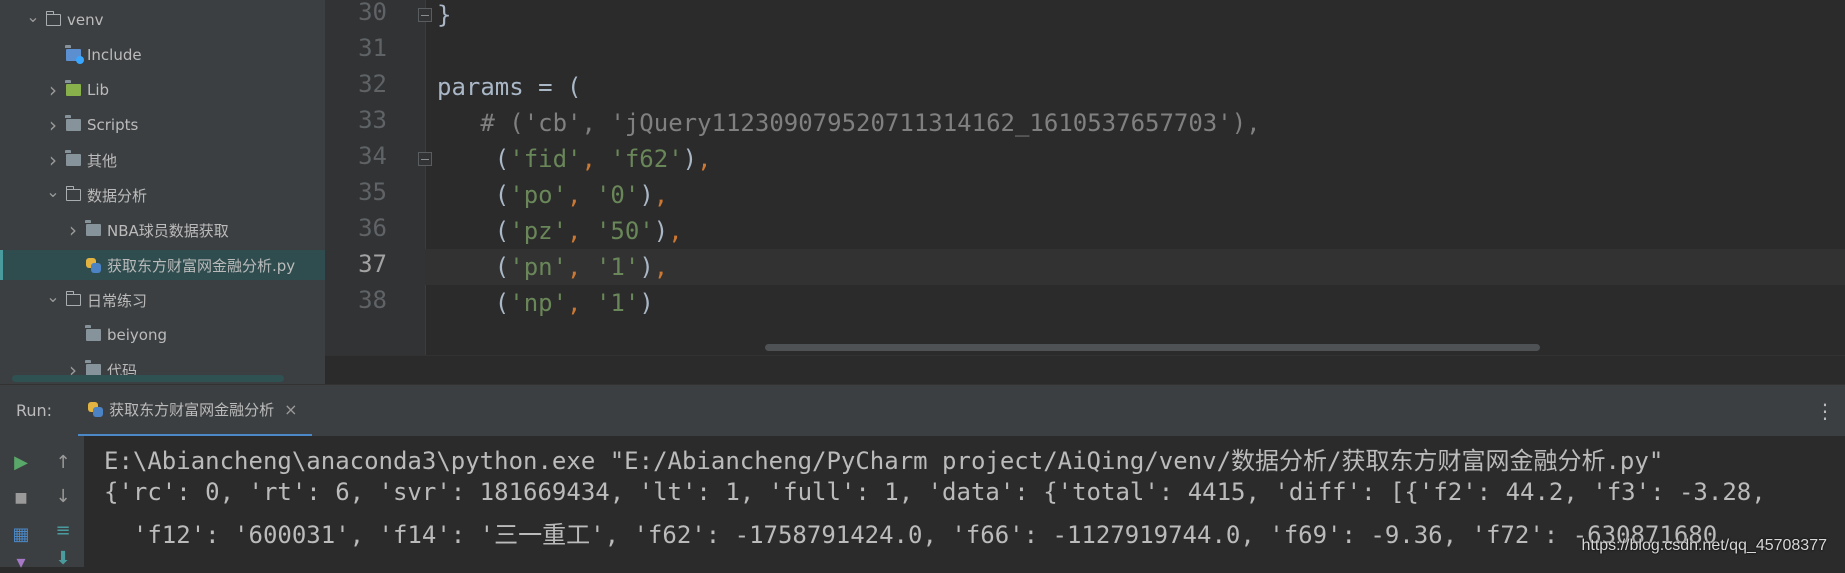 The height and width of the screenshot is (573, 1845). I want to click on run-label: Run:, so click(34, 410).